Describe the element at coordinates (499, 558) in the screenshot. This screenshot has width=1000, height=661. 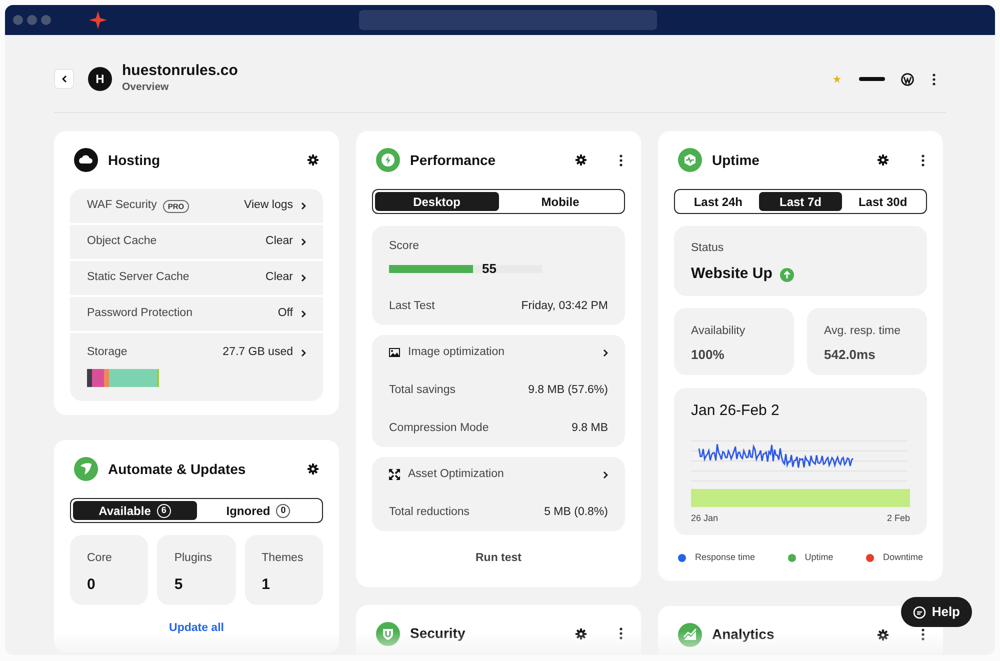
I see `run-test-button: Run test` at that location.